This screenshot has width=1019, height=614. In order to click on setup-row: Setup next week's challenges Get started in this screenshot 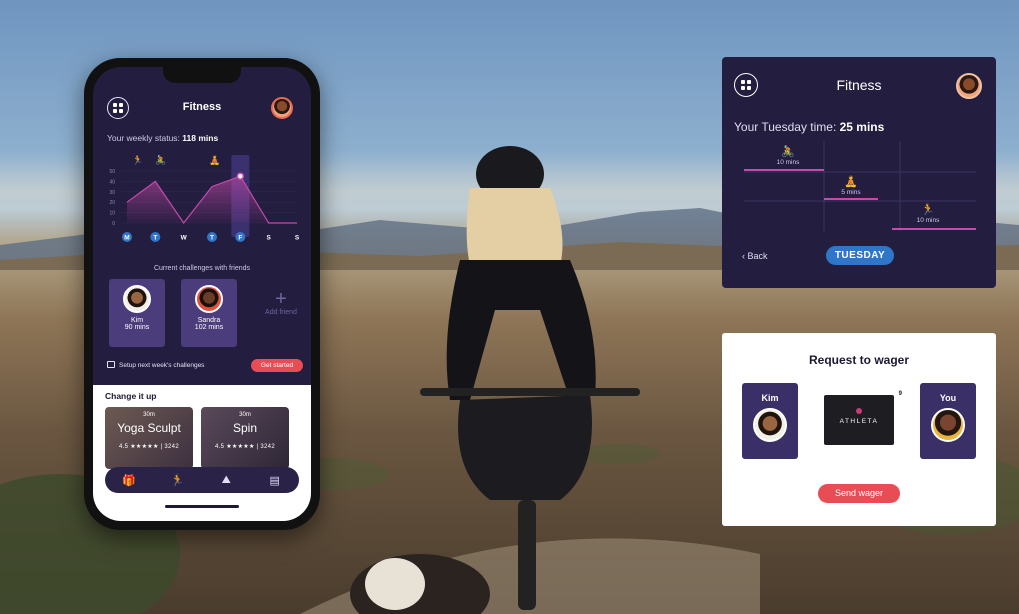, I will do `click(205, 366)`.